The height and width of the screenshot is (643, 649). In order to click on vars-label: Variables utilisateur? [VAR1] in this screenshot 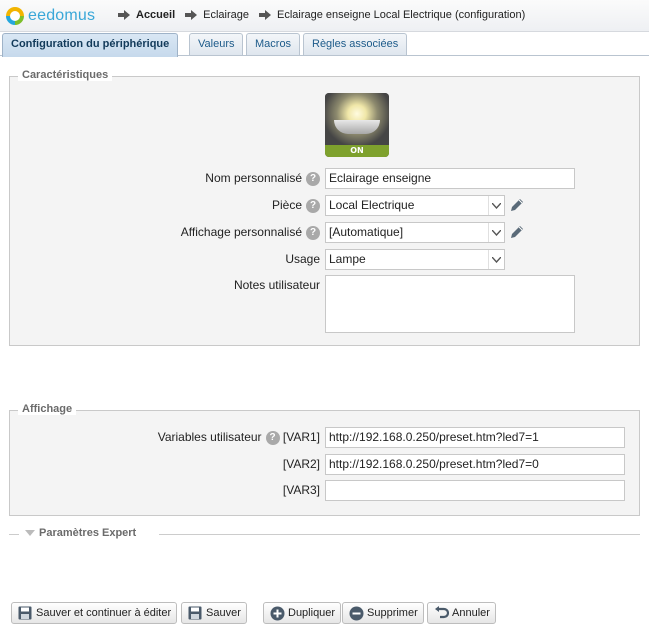, I will do `click(210, 437)`.